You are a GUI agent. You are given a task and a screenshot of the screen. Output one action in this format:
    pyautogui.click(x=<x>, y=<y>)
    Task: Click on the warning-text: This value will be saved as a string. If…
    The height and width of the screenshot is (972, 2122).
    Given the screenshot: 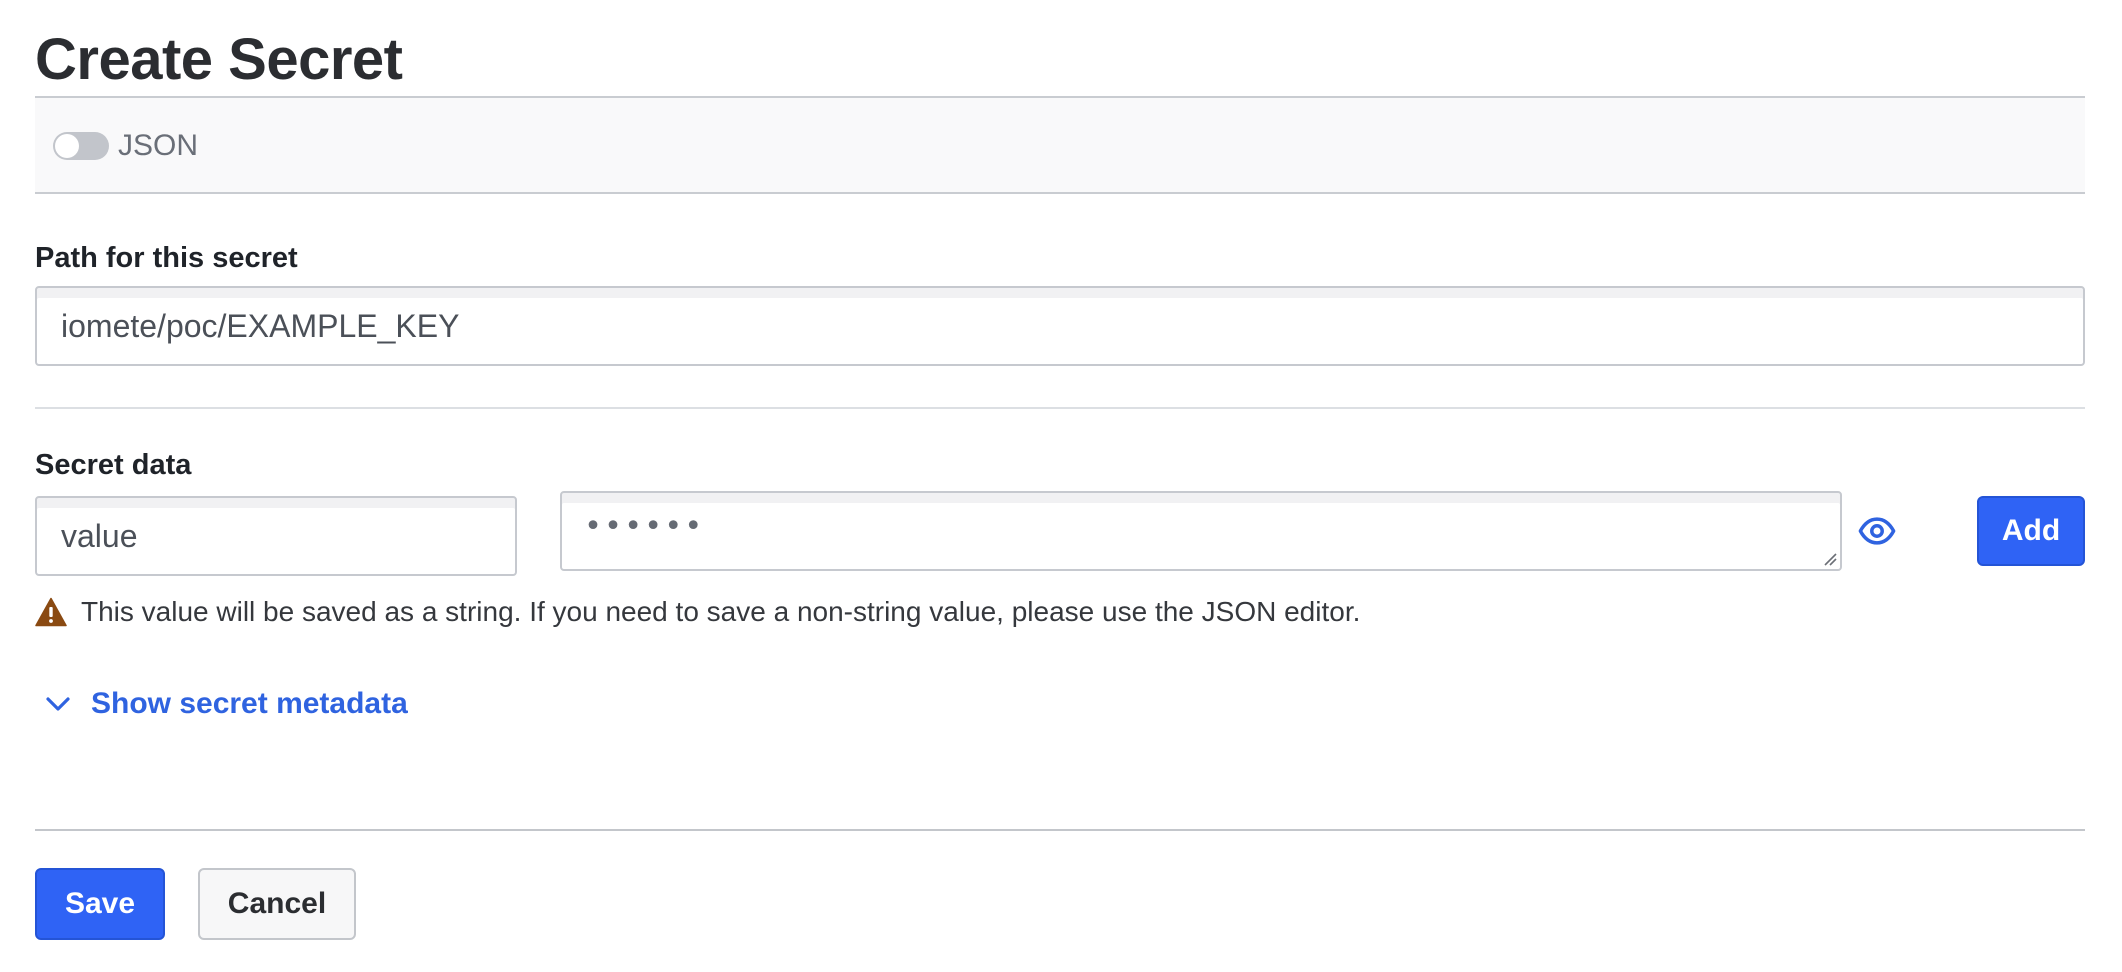 What is the action you would take?
    pyautogui.click(x=721, y=611)
    